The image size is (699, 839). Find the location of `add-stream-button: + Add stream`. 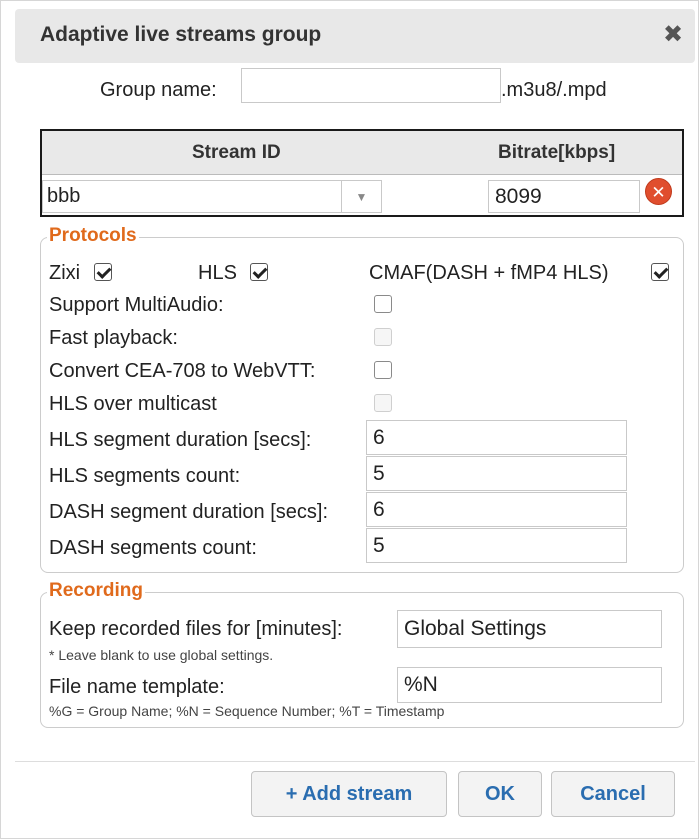

add-stream-button: + Add stream is located at coordinates (349, 794).